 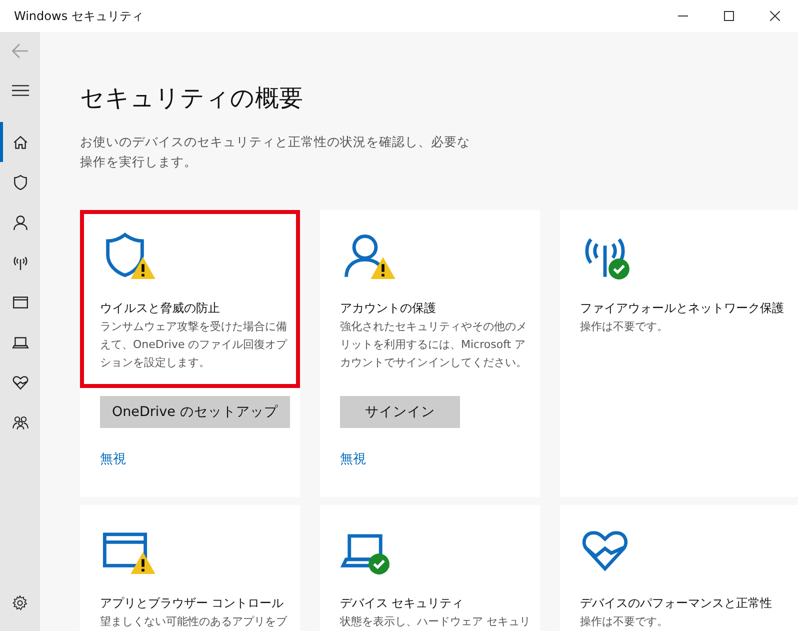 I want to click on home-icon, so click(x=20, y=142).